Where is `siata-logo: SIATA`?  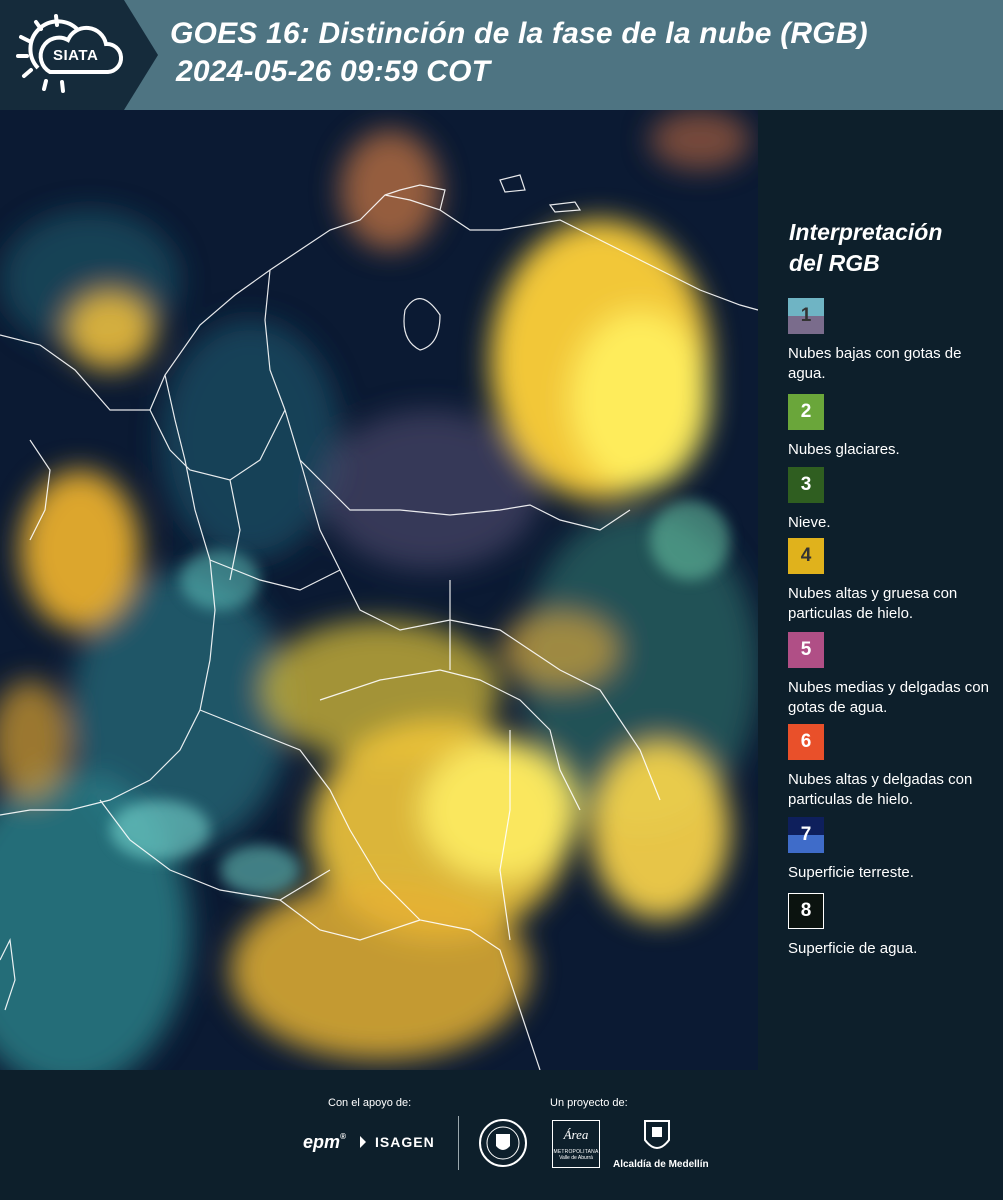 siata-logo: SIATA is located at coordinates (79, 55).